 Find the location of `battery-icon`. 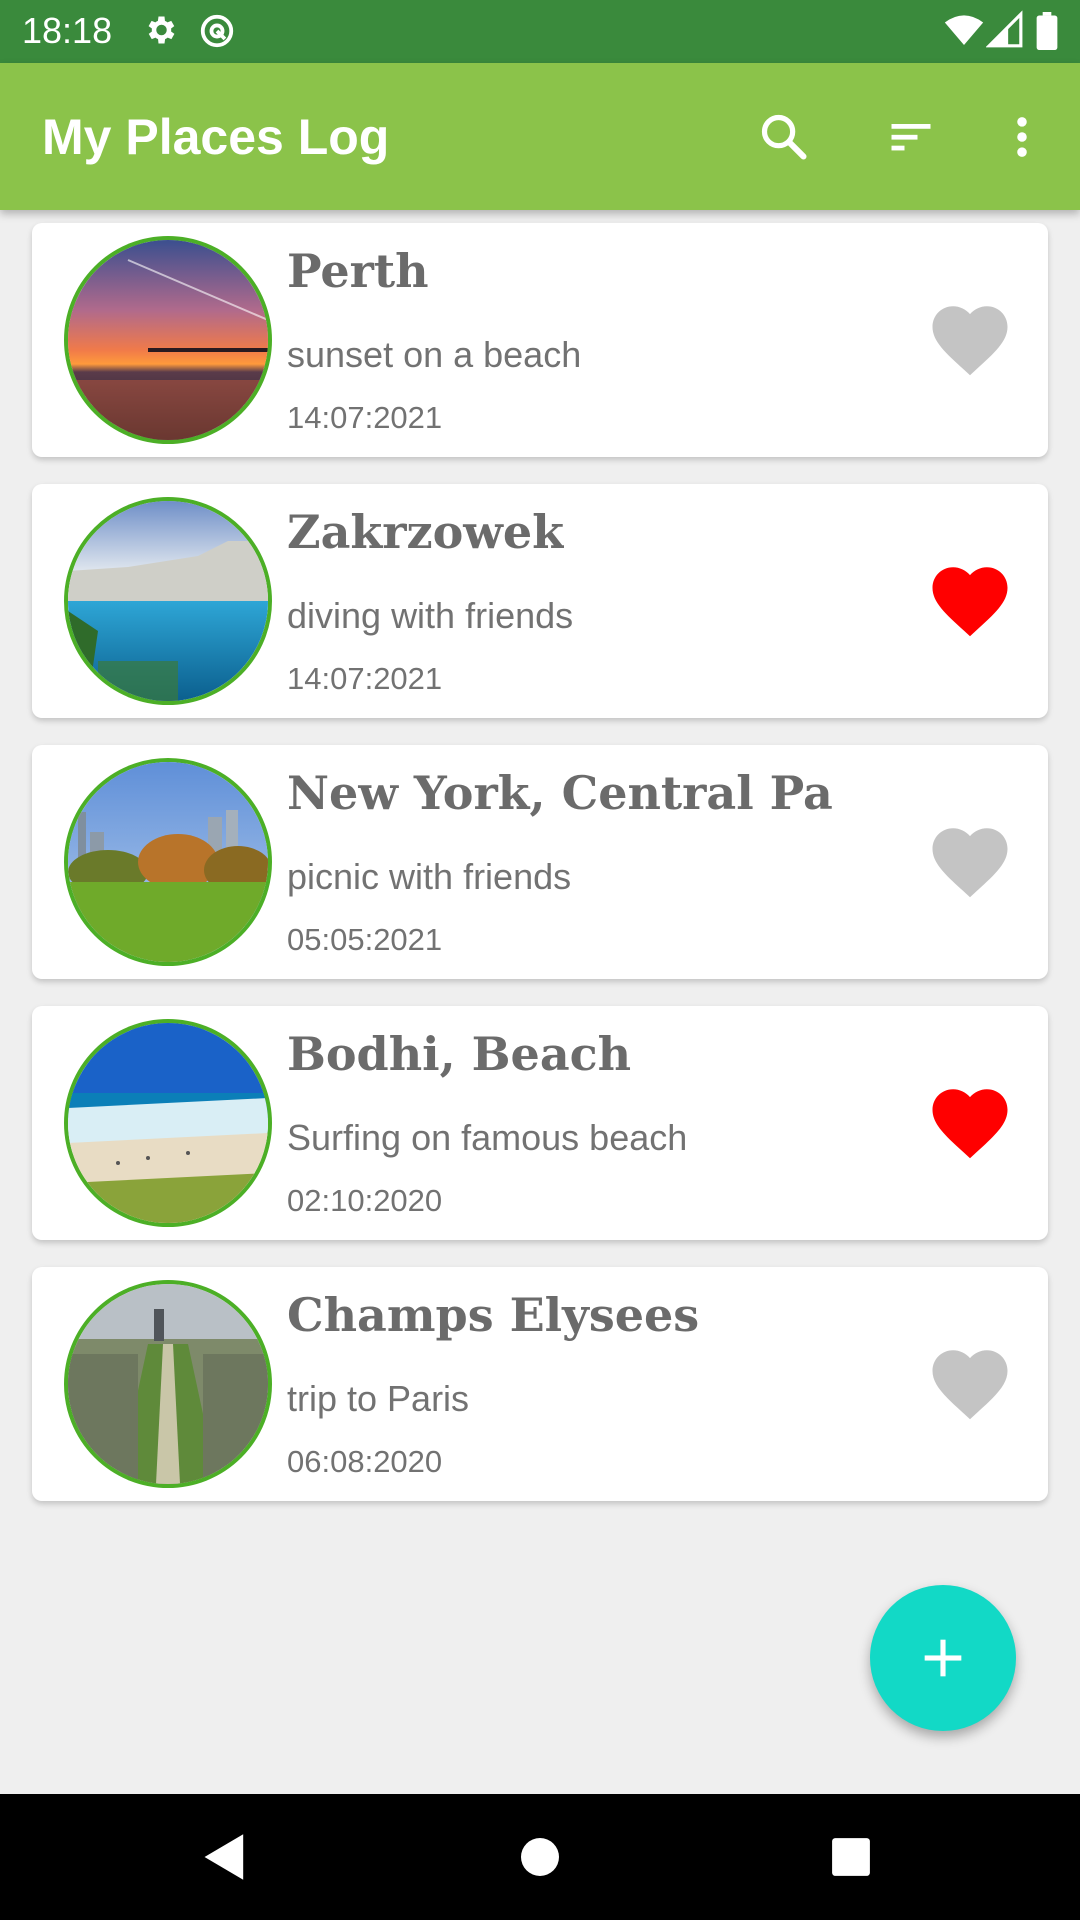

battery-icon is located at coordinates (1047, 33).